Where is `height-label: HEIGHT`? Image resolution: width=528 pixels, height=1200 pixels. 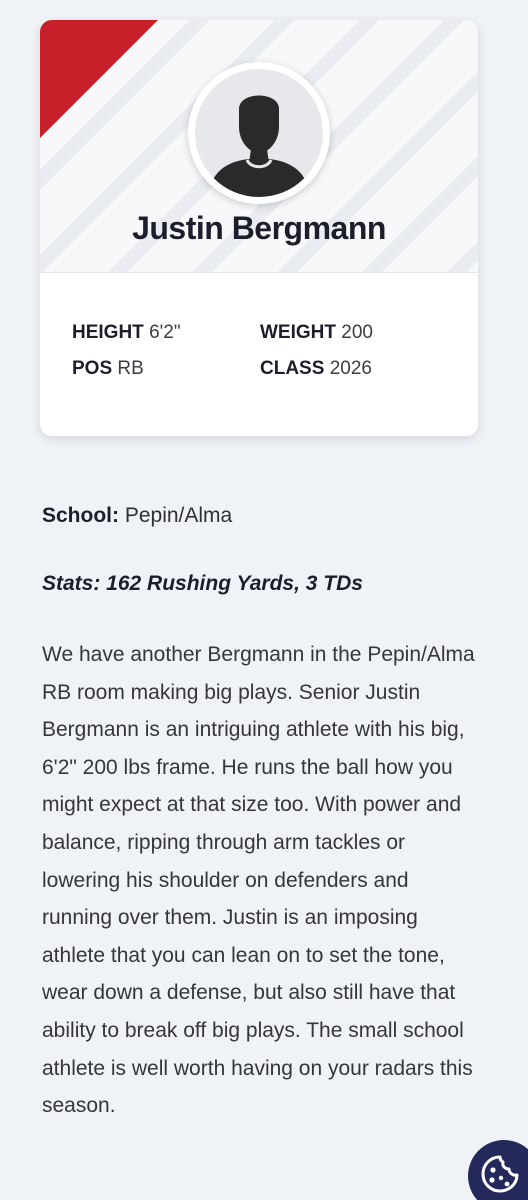
height-label: HEIGHT is located at coordinates (108, 332).